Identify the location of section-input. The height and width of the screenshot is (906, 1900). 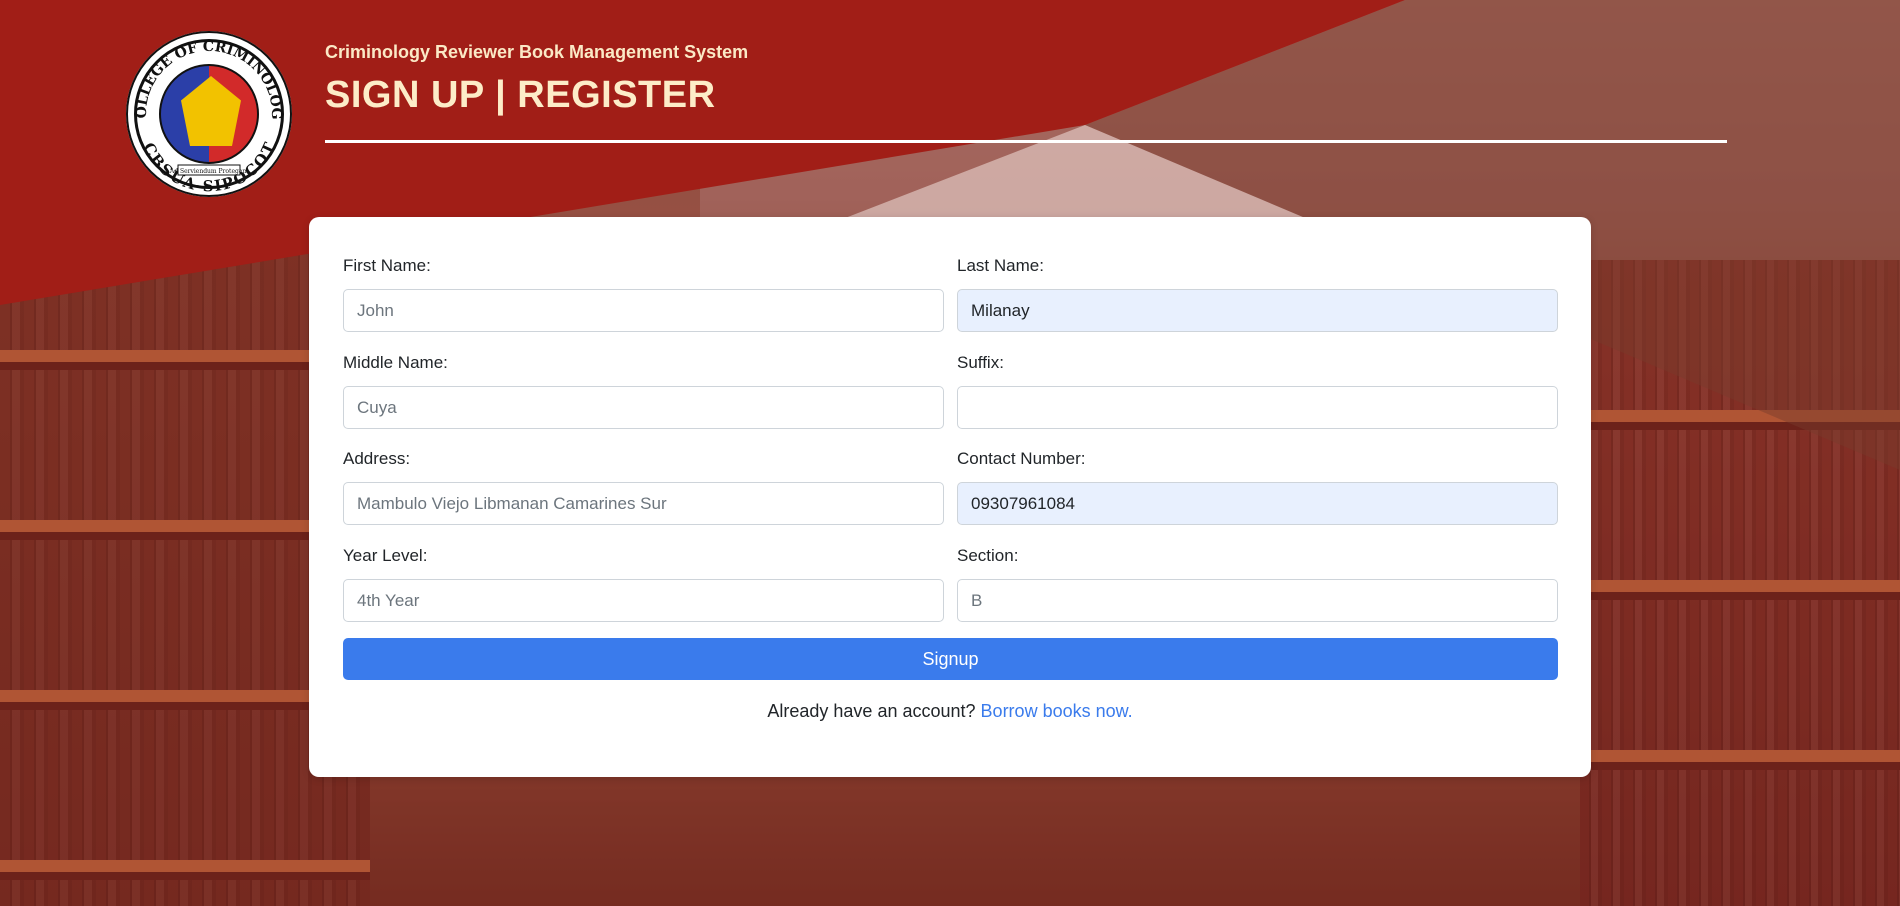
(1257, 600).